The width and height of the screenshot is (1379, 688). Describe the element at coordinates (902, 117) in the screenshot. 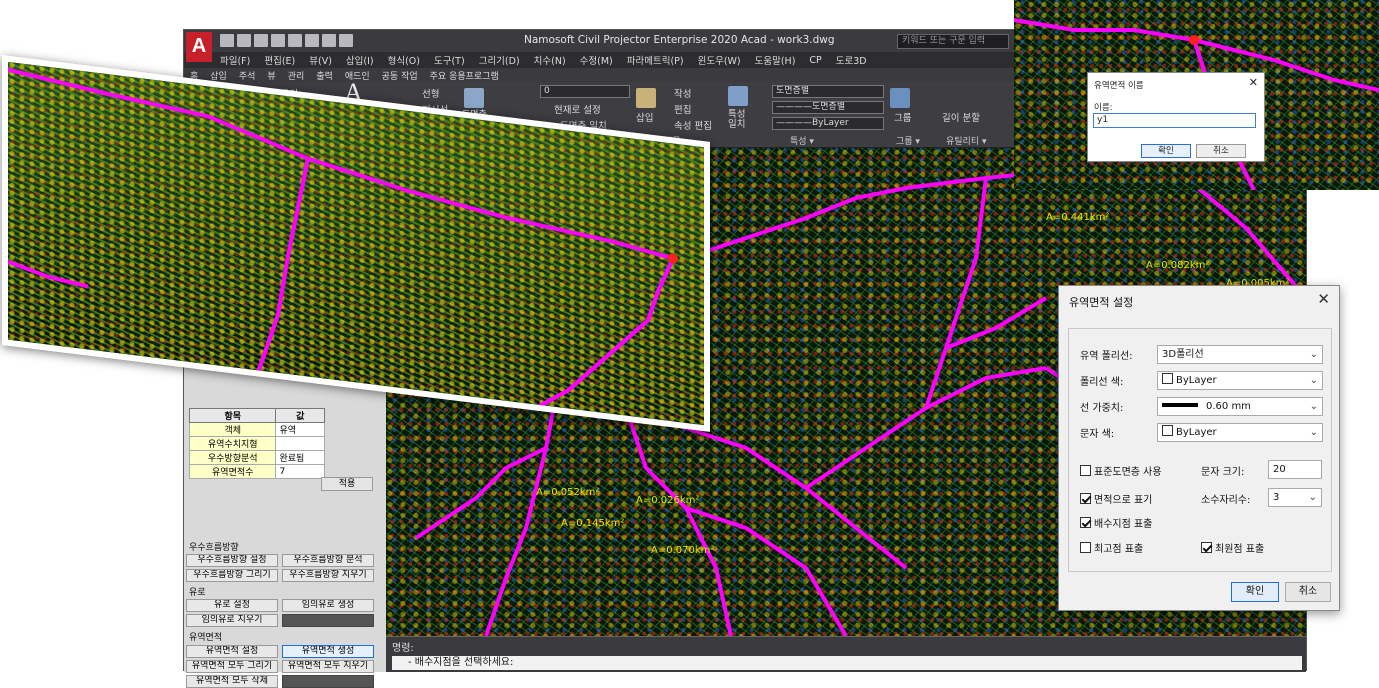

I see `group-button: 그룹` at that location.